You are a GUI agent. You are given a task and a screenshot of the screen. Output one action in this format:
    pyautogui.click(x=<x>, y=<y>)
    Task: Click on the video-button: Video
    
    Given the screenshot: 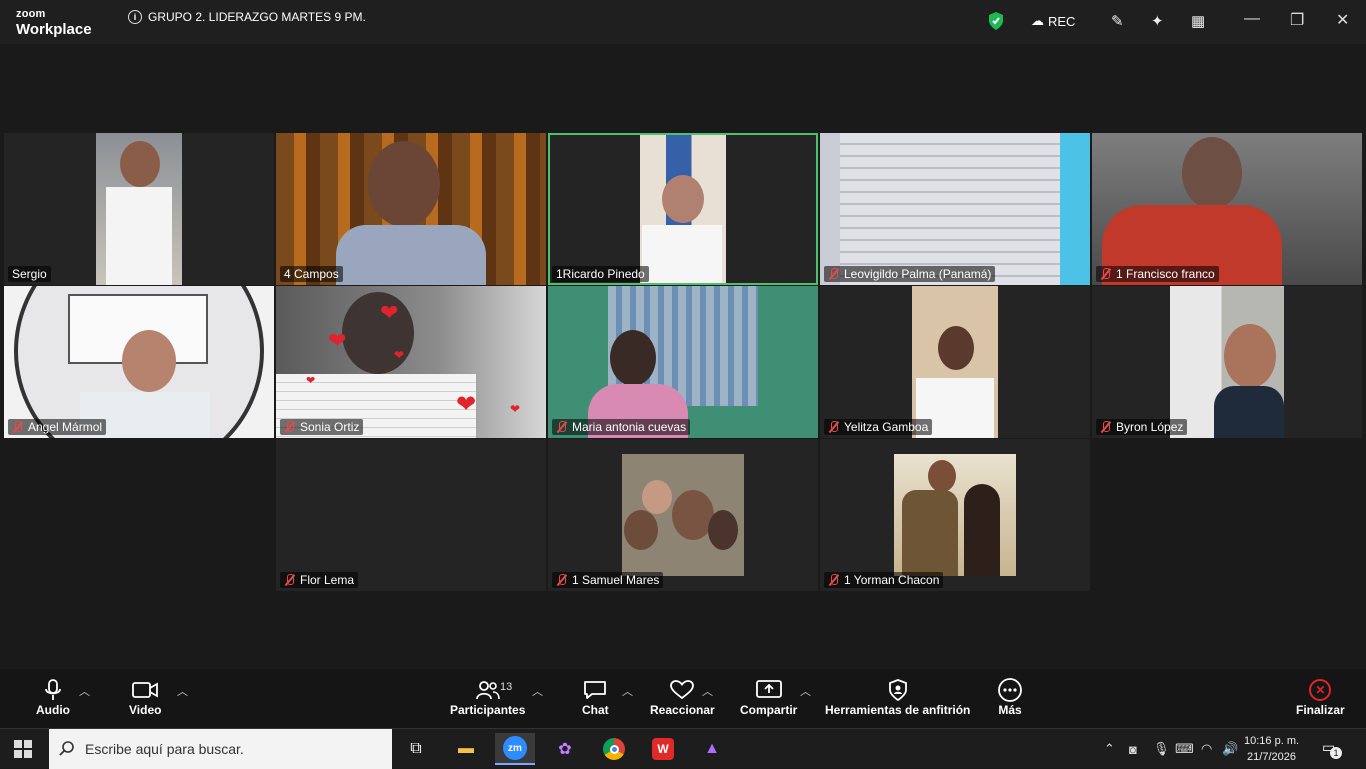 What is the action you would take?
    pyautogui.click(x=145, y=697)
    